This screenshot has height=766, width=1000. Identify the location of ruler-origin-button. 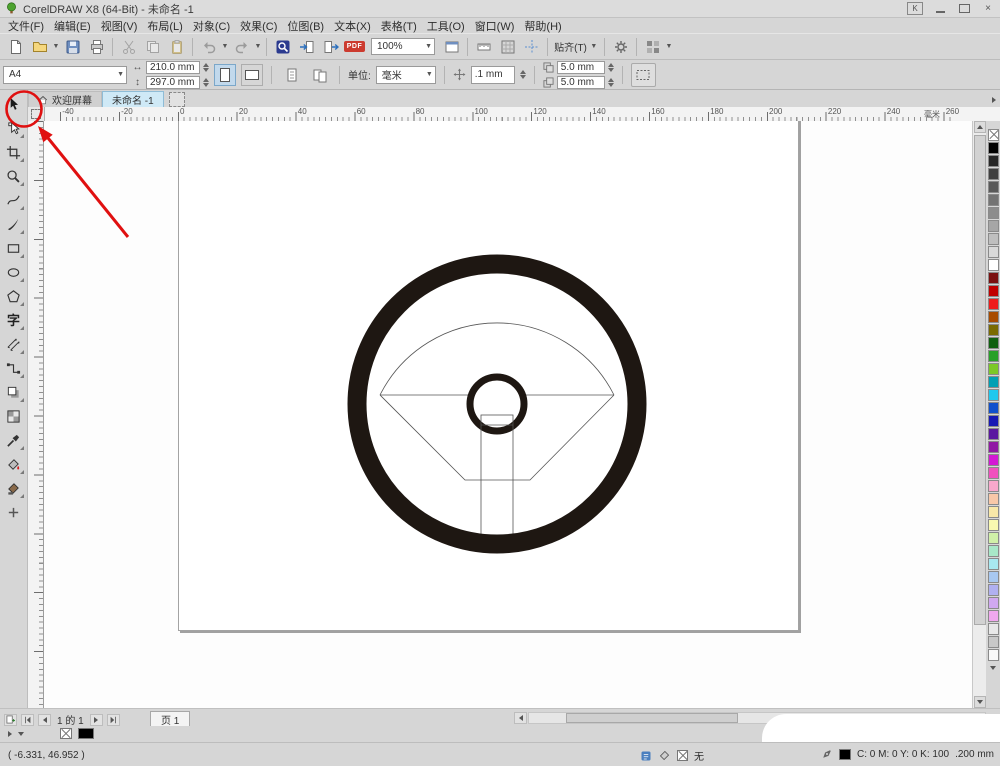
(36, 114).